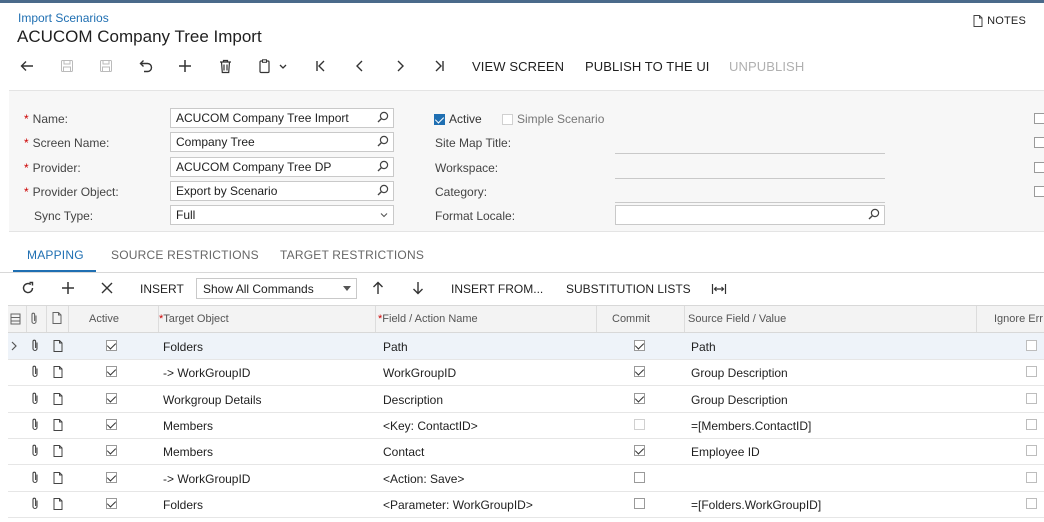 The image size is (1044, 522). What do you see at coordinates (526, 346) in the screenshot?
I see `table-row: Folders Path Path` at bounding box center [526, 346].